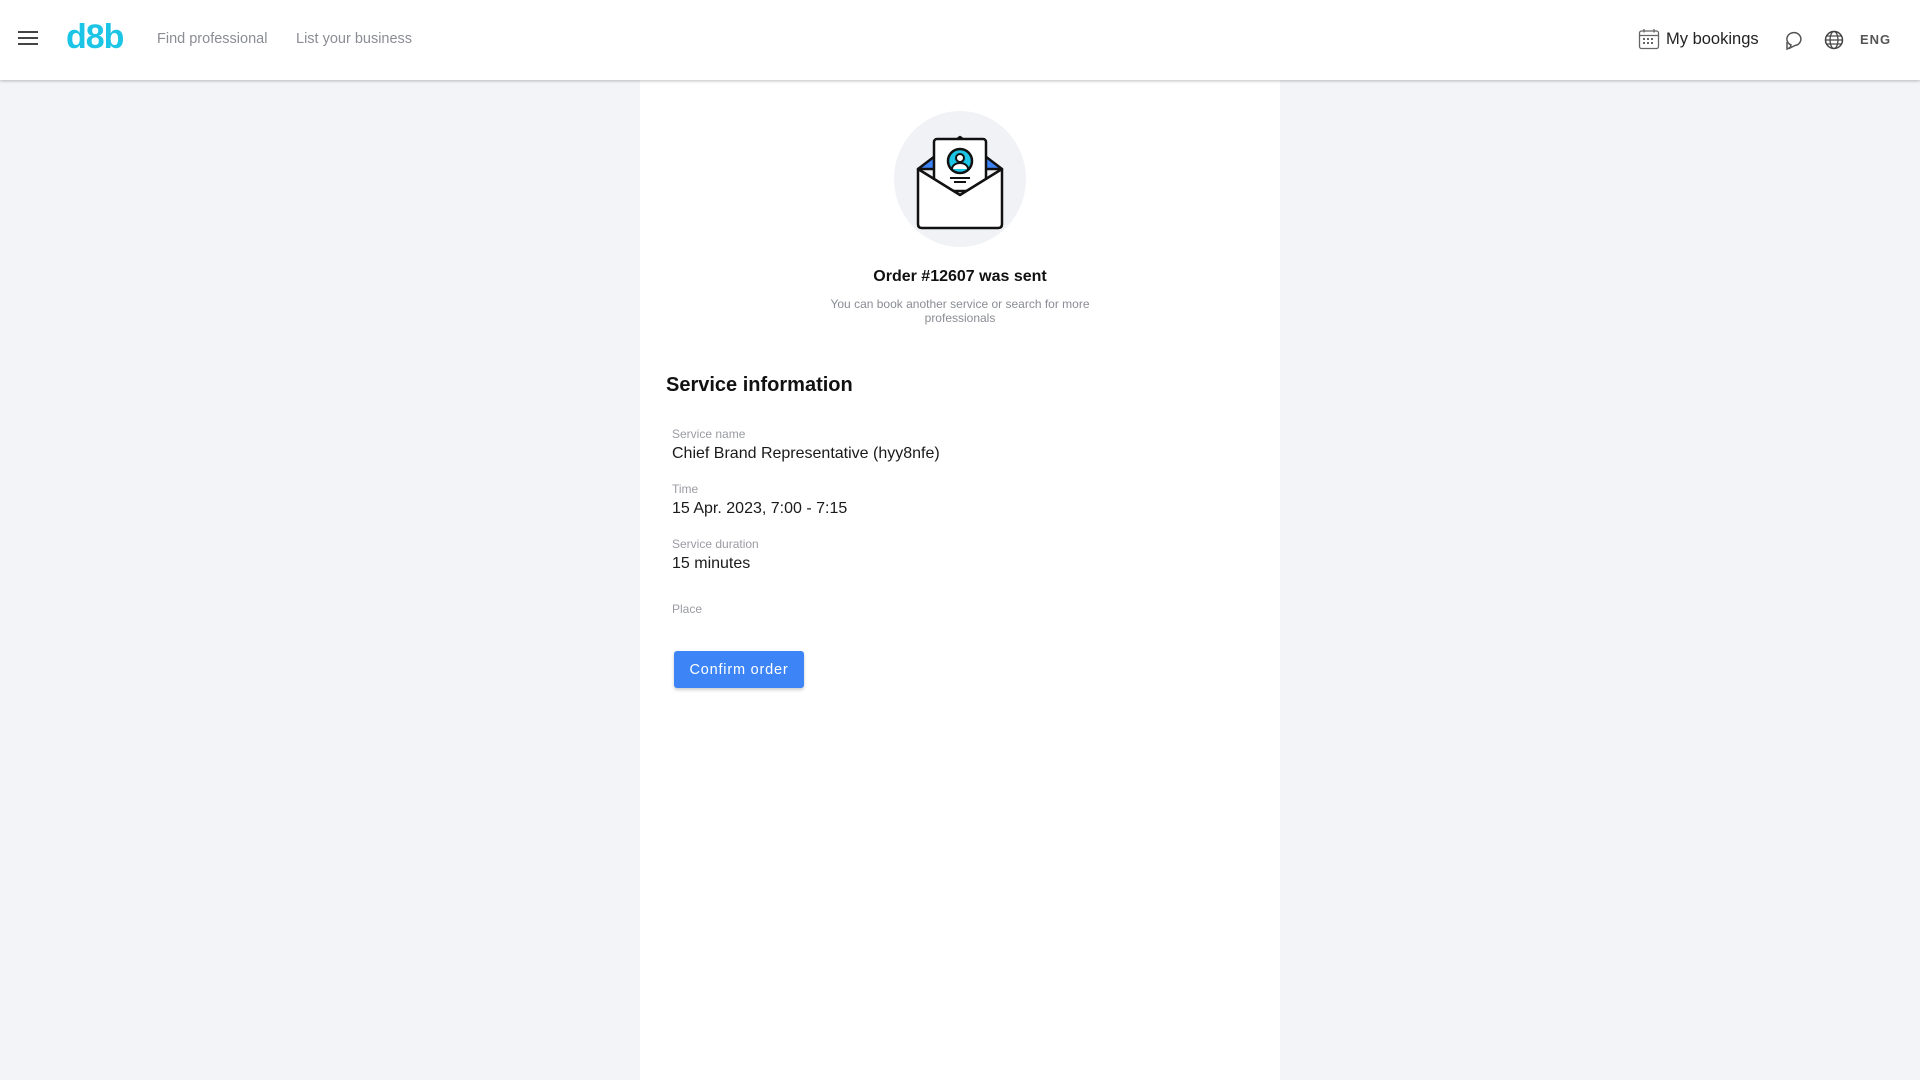 This screenshot has height=1080, width=1920. What do you see at coordinates (28, 39) in the screenshot?
I see `menu-icon` at bounding box center [28, 39].